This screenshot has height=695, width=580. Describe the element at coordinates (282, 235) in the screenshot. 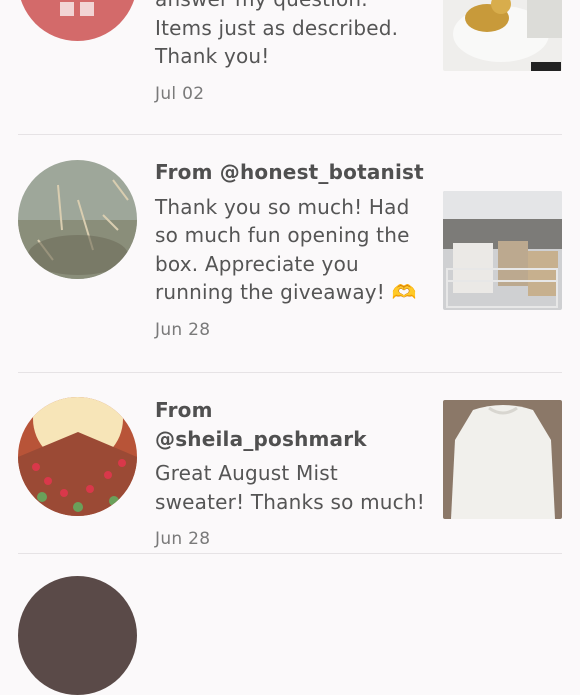

I see `message-line: so much fun opening the` at that location.